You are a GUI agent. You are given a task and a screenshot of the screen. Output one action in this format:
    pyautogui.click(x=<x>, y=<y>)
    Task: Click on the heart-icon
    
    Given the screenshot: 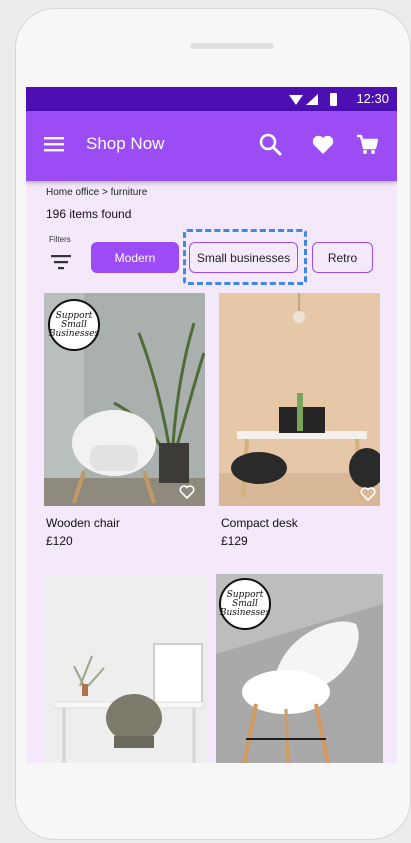 What is the action you would take?
    pyautogui.click(x=323, y=145)
    